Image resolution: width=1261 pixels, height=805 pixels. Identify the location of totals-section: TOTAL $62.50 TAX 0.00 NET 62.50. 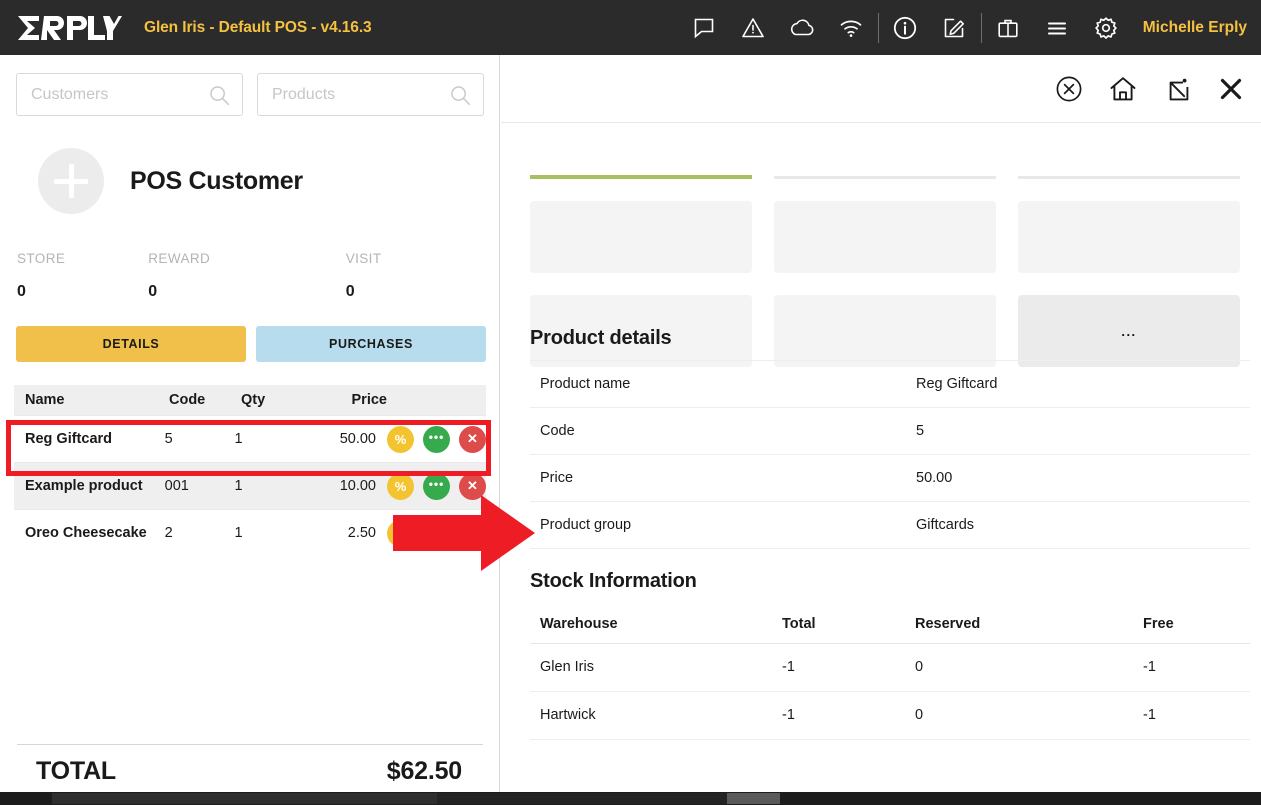
(249, 774).